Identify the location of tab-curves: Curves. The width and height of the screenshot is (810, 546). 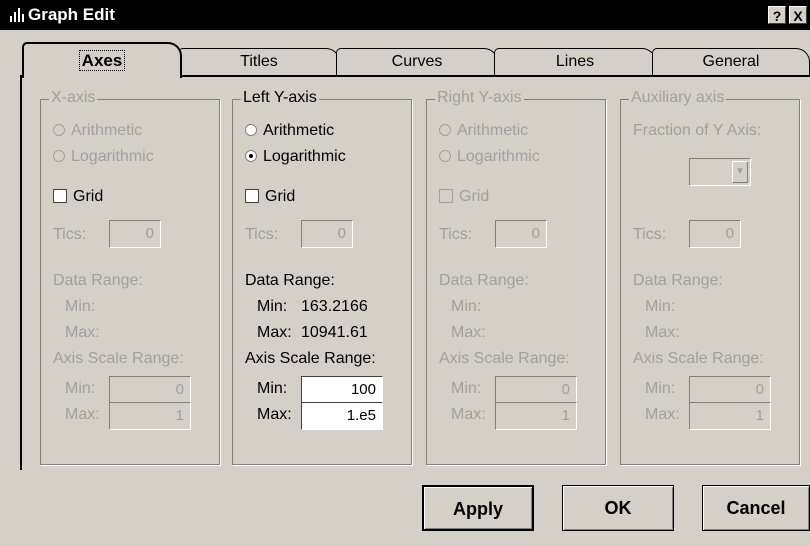
(417, 62).